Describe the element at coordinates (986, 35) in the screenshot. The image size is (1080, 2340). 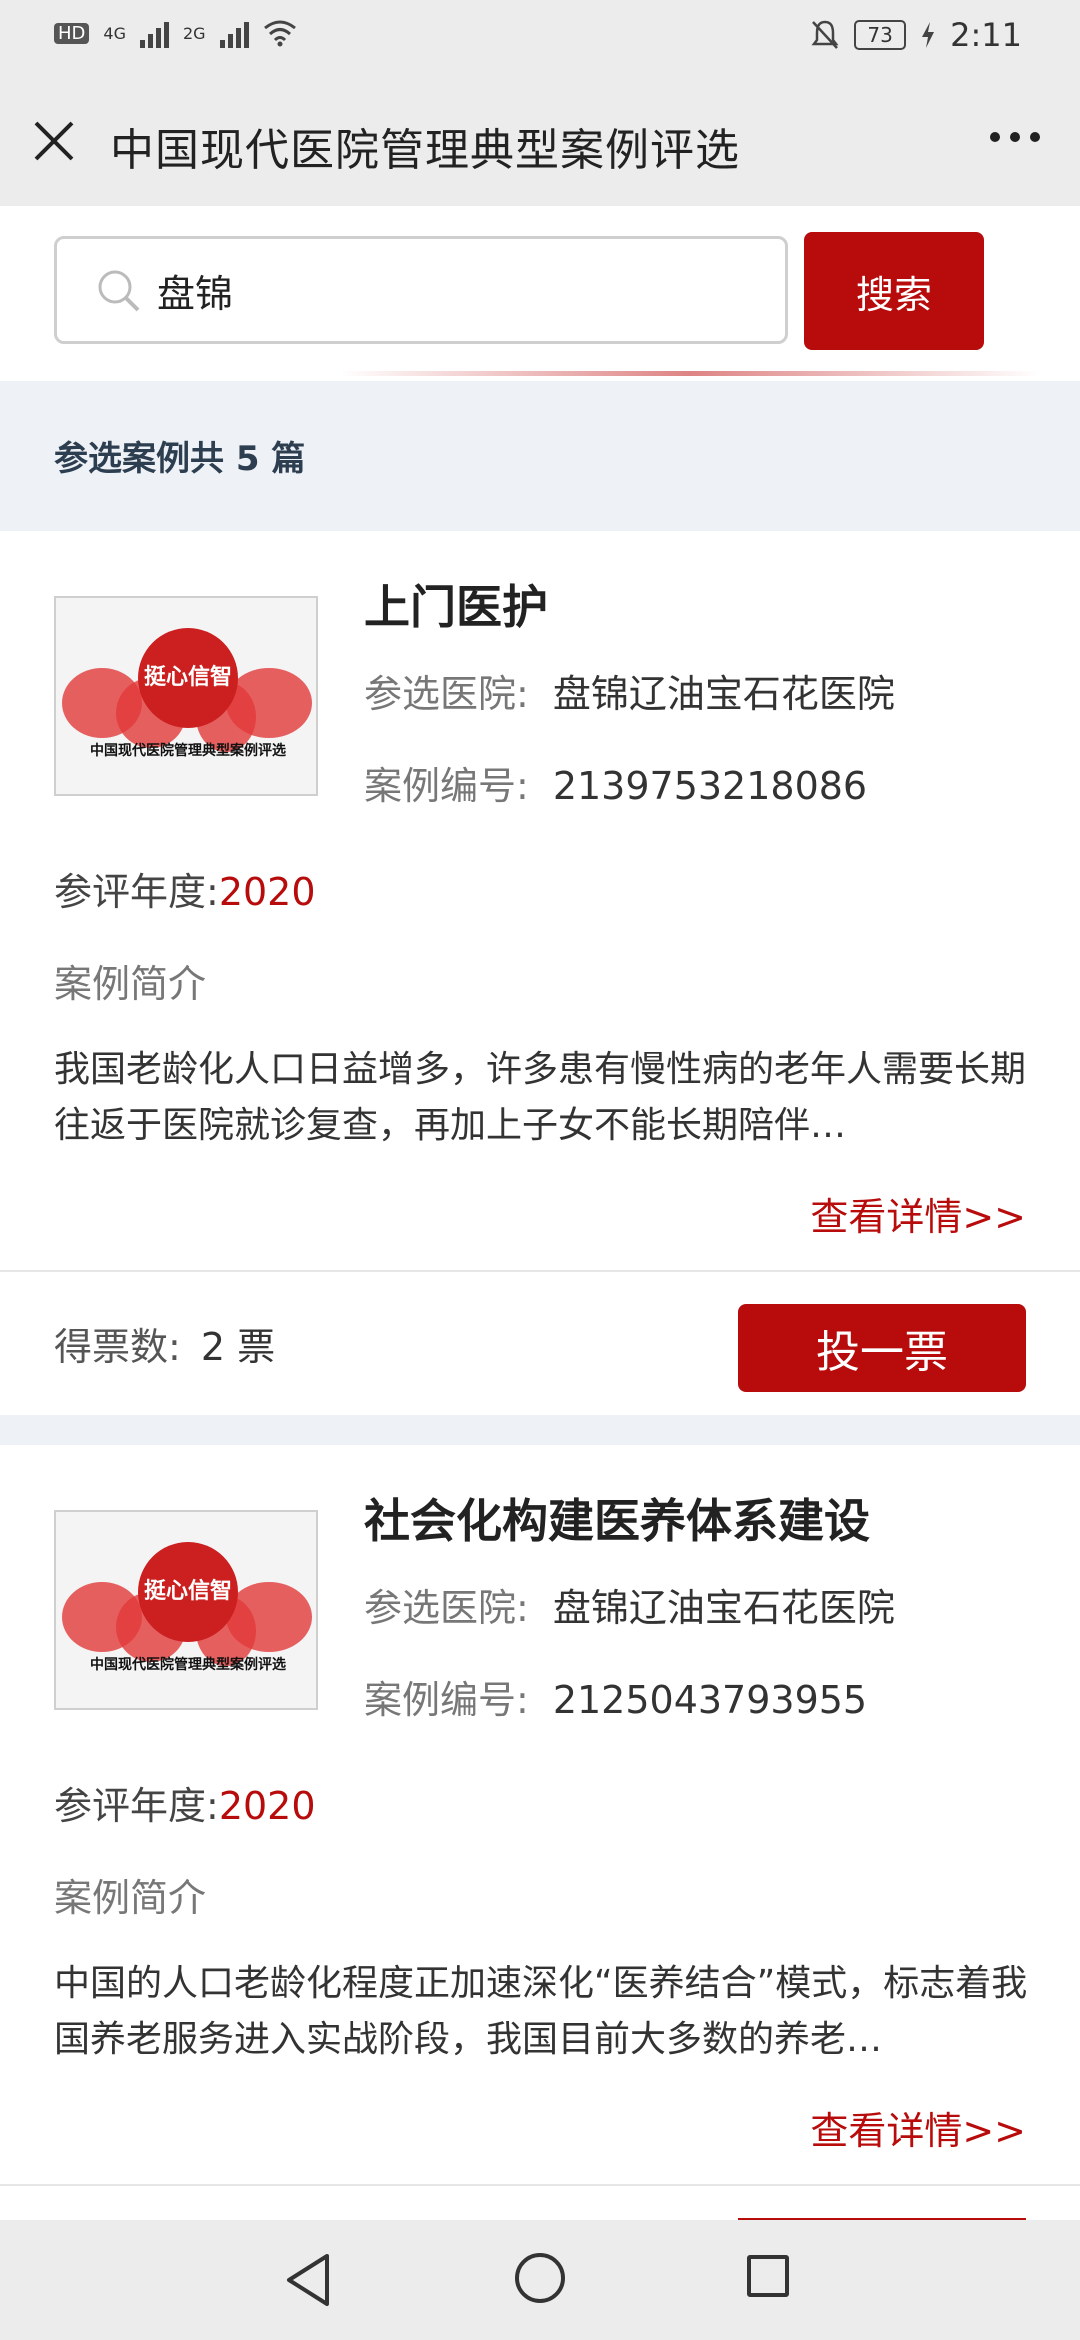
I see `clock: 2:11` at that location.